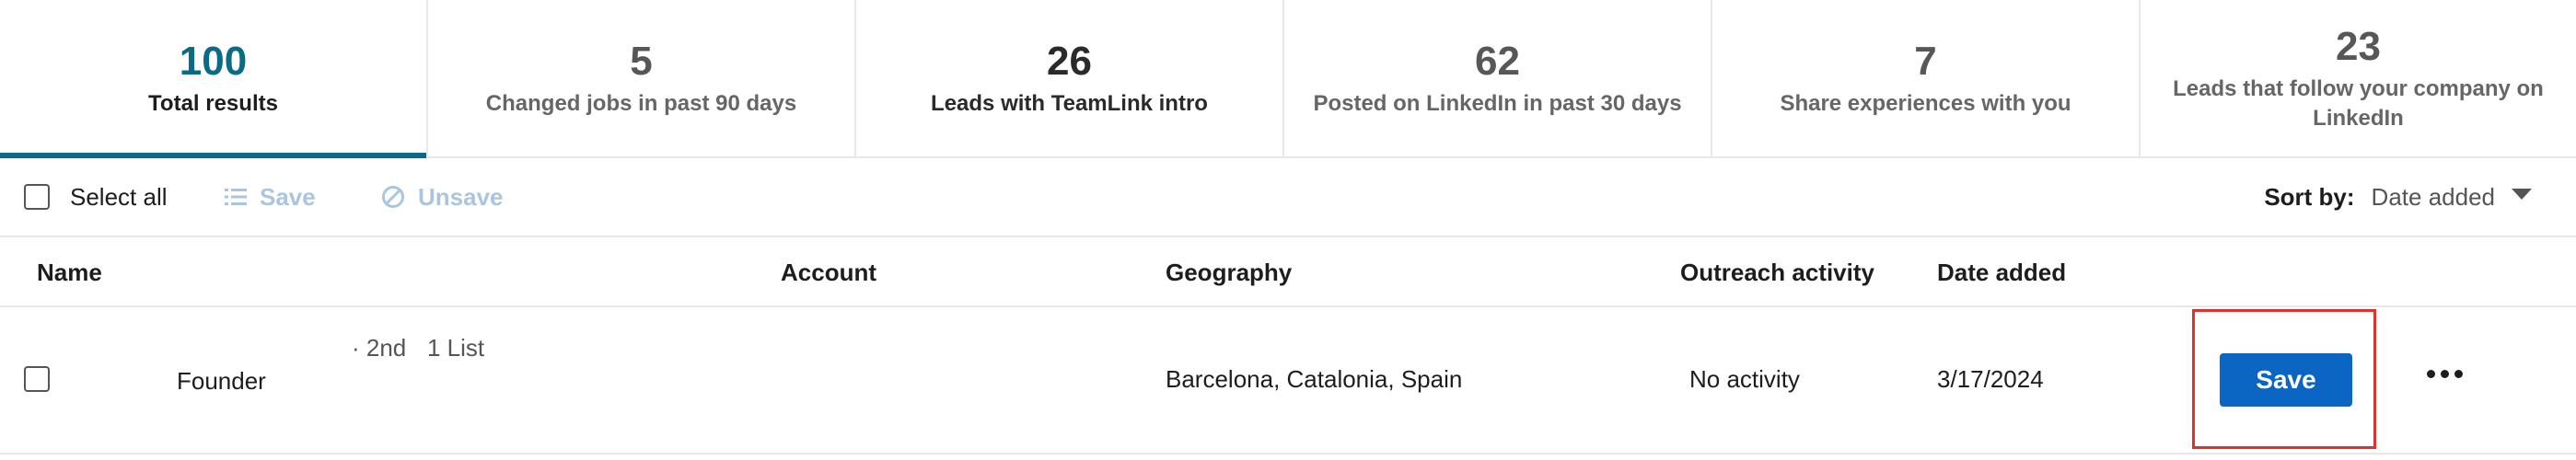 This screenshot has height=460, width=2576. I want to click on ellipsis-icon, so click(2447, 373).